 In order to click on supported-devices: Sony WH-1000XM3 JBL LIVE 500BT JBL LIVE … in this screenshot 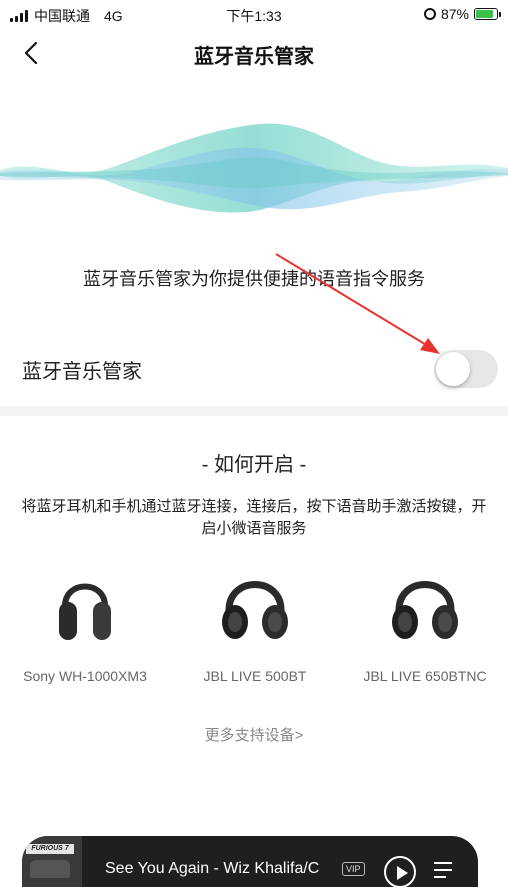, I will do `click(254, 631)`.